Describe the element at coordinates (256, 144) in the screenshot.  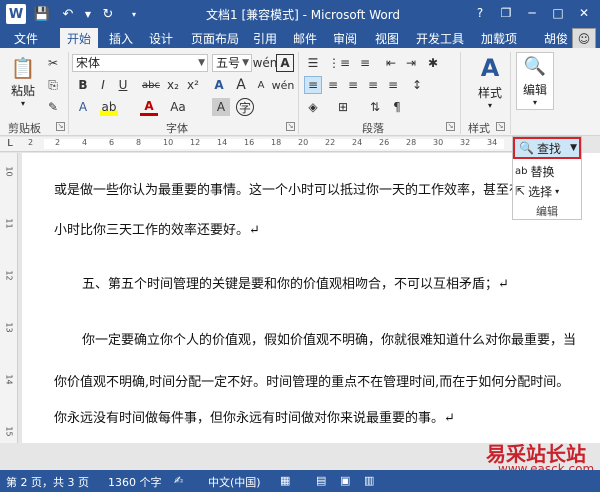
I see `horizontal-ruler: L 2 2 4 6 8 10 12 14 16 18 20 22 24 26 28 30 32 34` at that location.